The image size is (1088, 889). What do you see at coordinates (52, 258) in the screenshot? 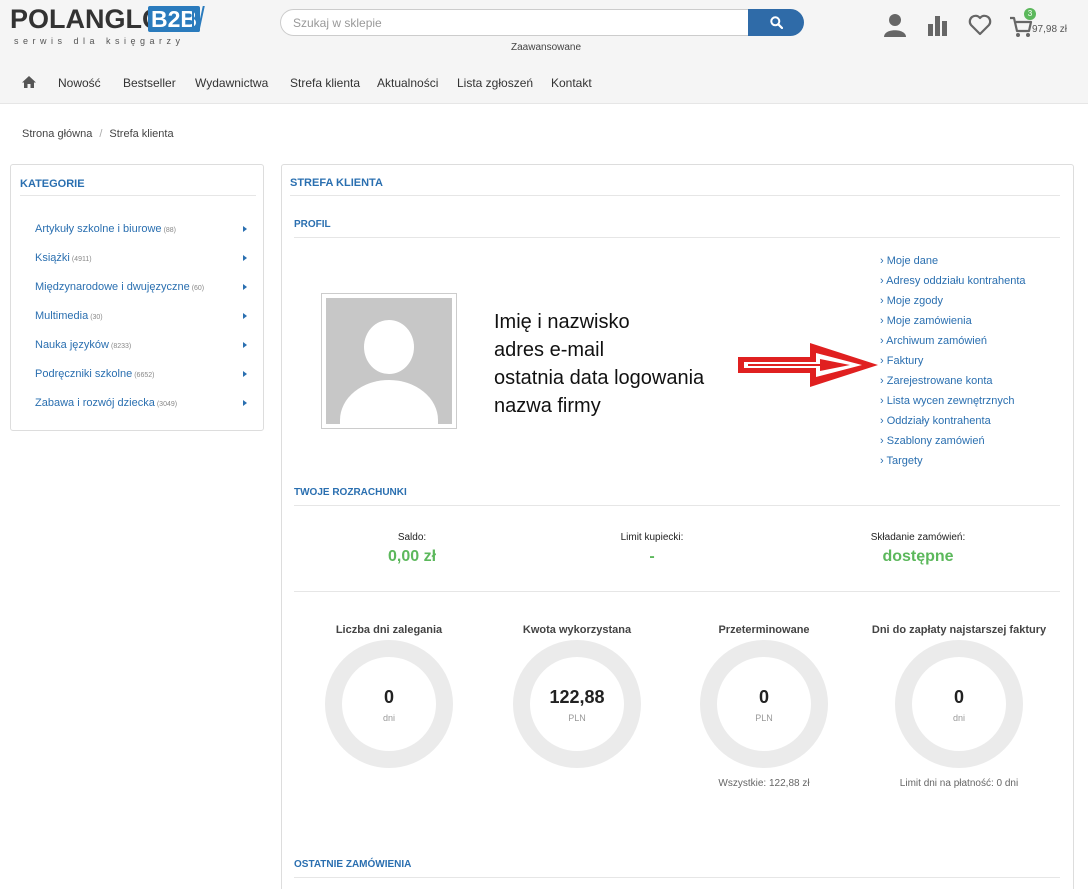
I see `category-label: Książki` at bounding box center [52, 258].